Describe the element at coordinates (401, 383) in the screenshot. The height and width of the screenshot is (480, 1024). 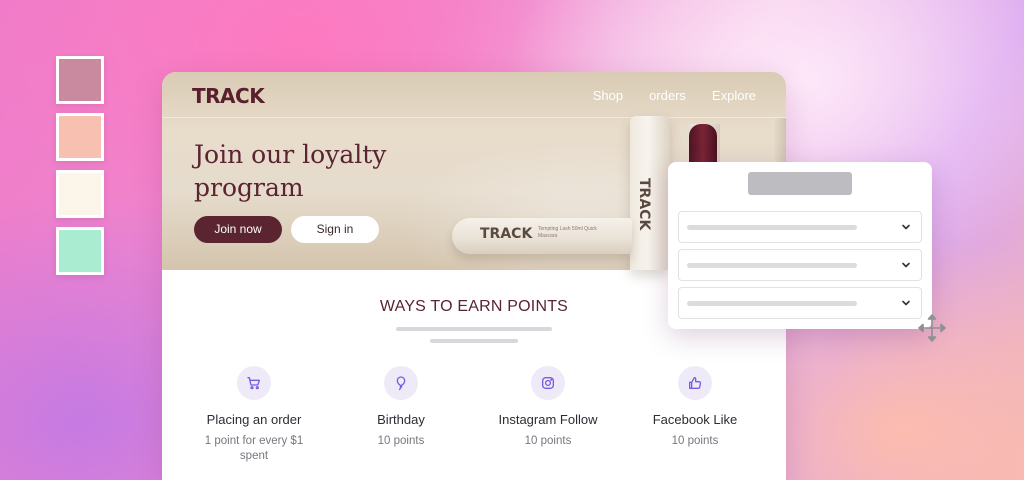
I see `balloon-icon` at that location.